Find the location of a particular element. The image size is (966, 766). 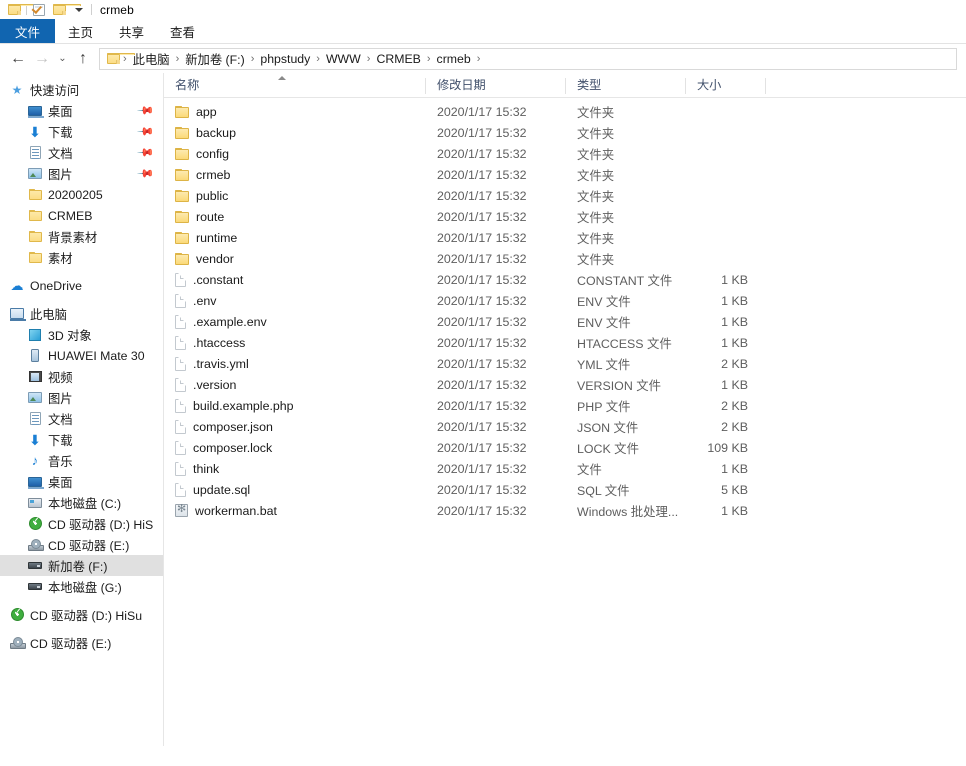

table-row: public 2020/1/17 15:32 文件夹 is located at coordinates (565, 195).